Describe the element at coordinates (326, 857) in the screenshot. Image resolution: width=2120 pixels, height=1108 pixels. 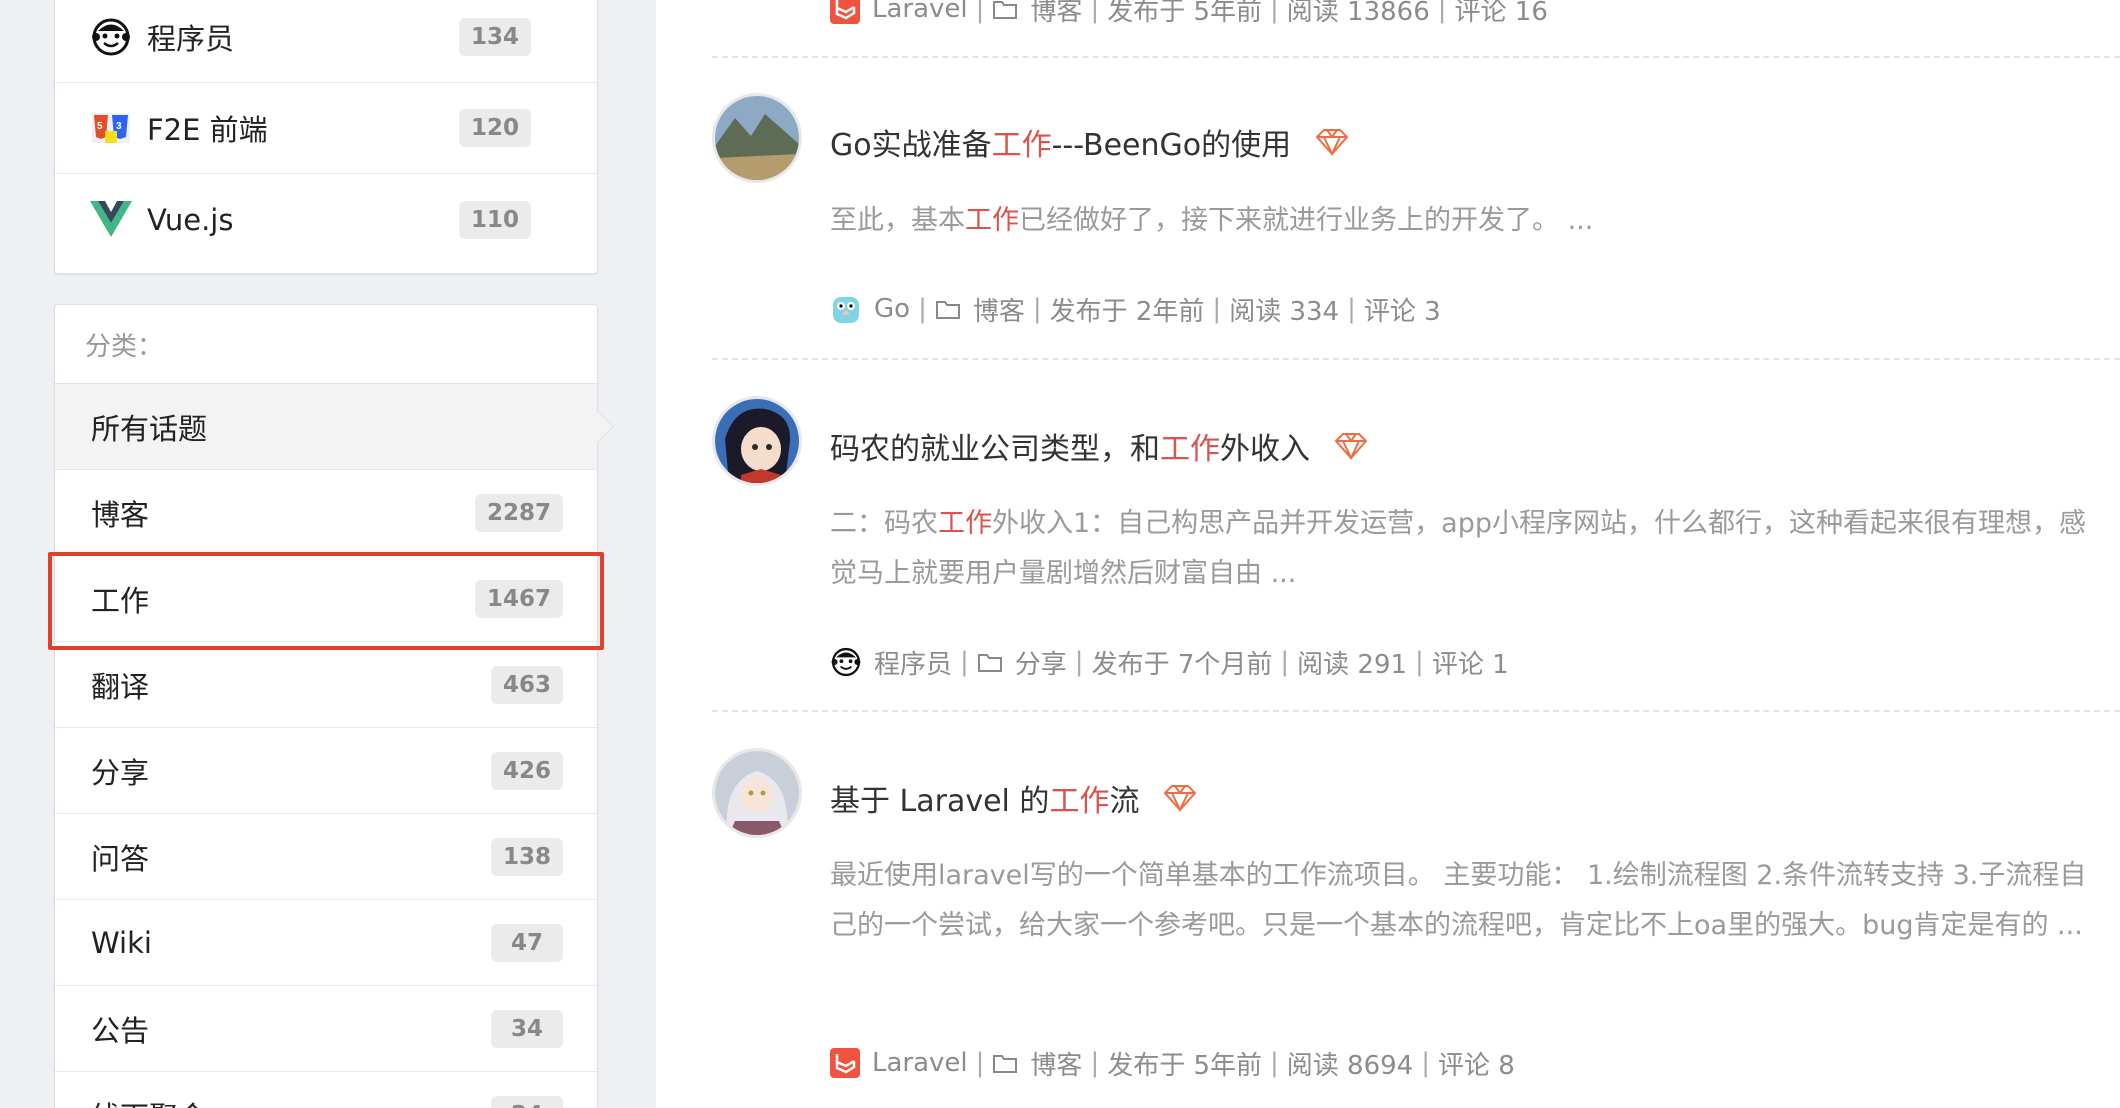
I see `category-item-qa: 问答 138` at that location.